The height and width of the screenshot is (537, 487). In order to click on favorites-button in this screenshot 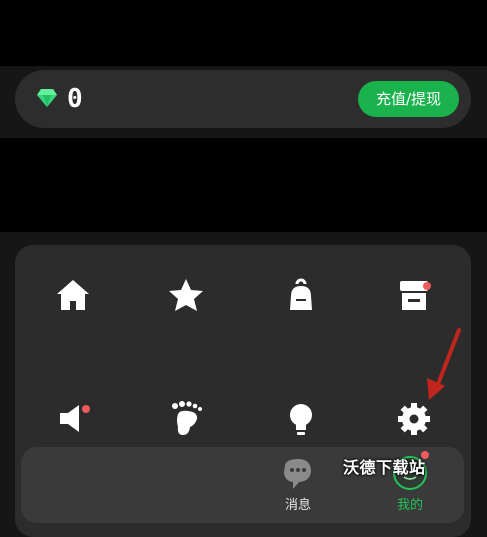, I will do `click(186, 296)`.